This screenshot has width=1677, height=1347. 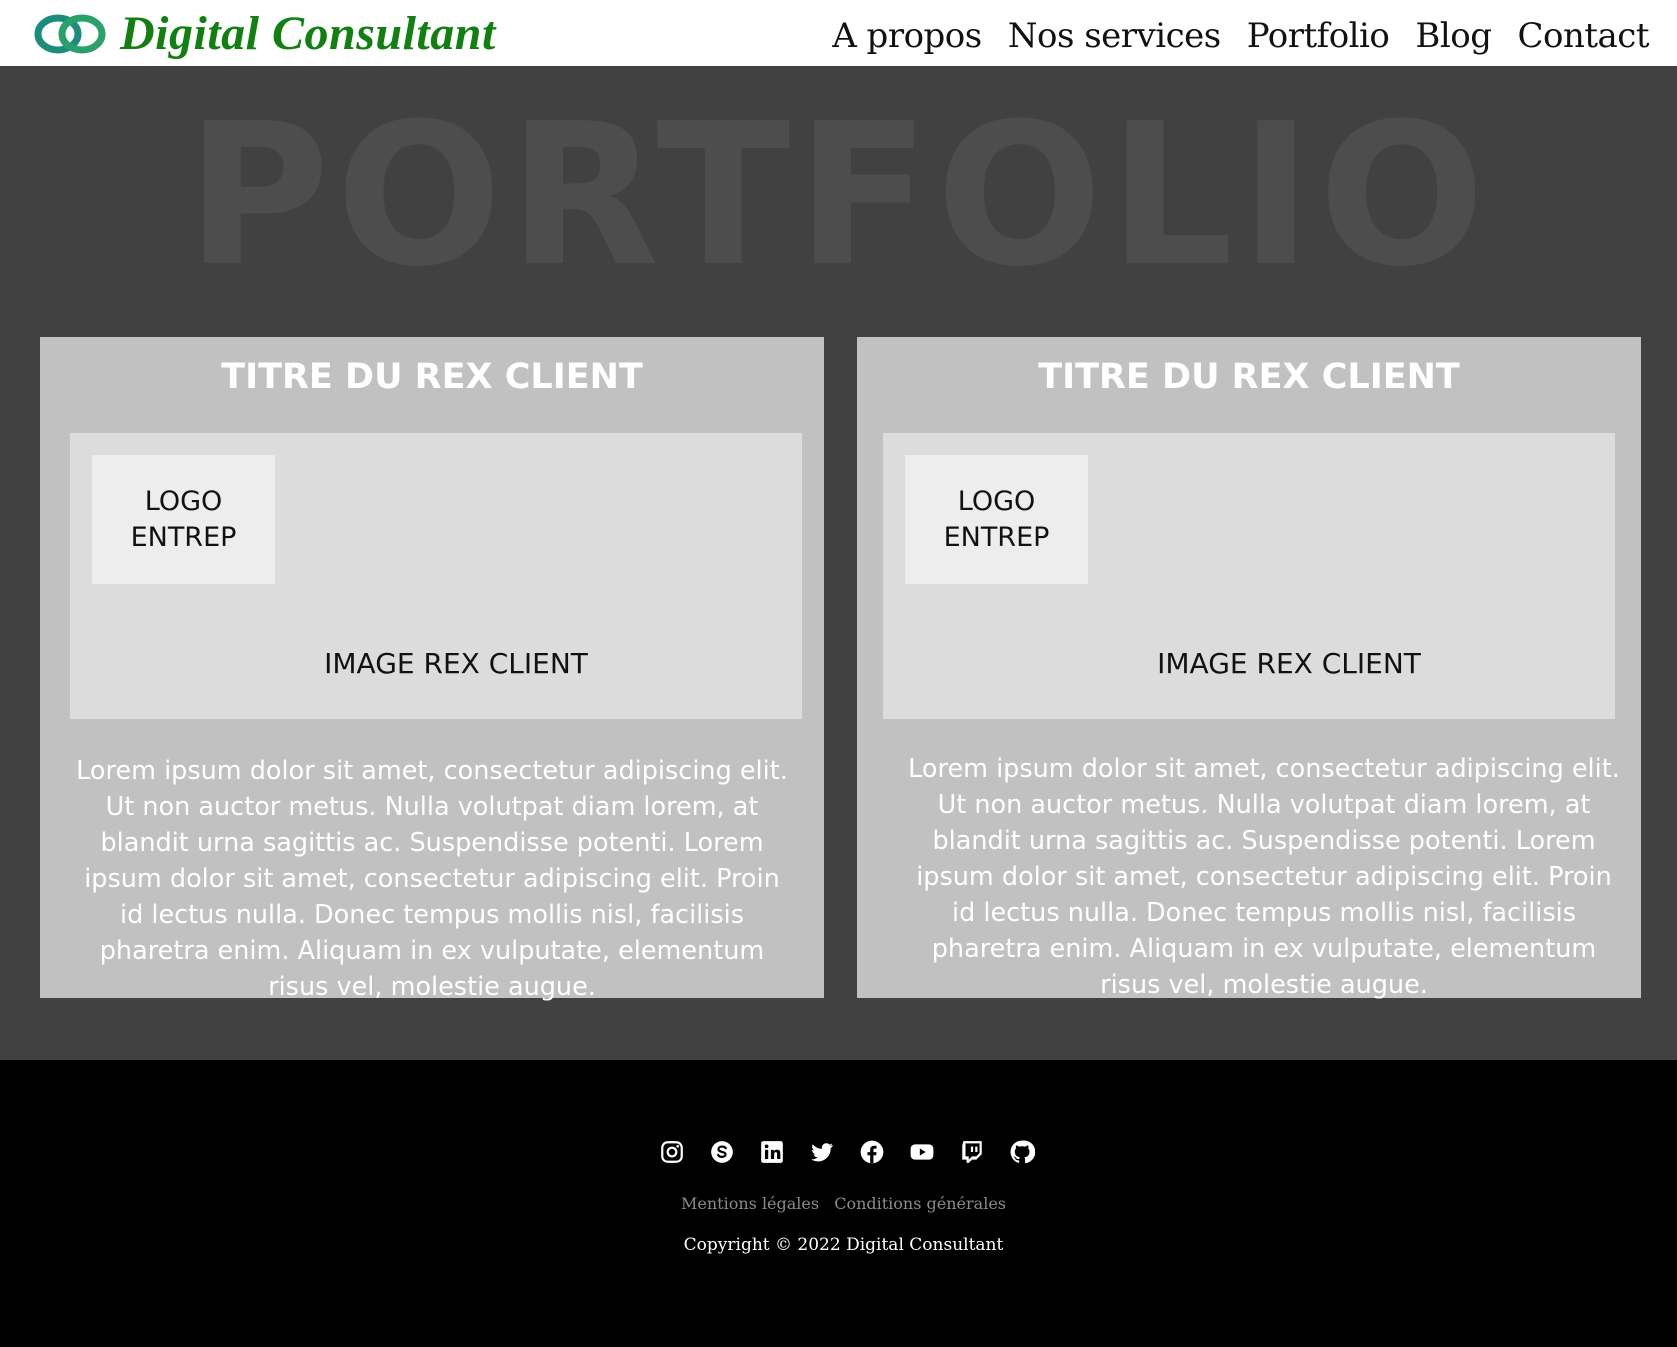 I want to click on github-icon, so click(x=1022, y=1152).